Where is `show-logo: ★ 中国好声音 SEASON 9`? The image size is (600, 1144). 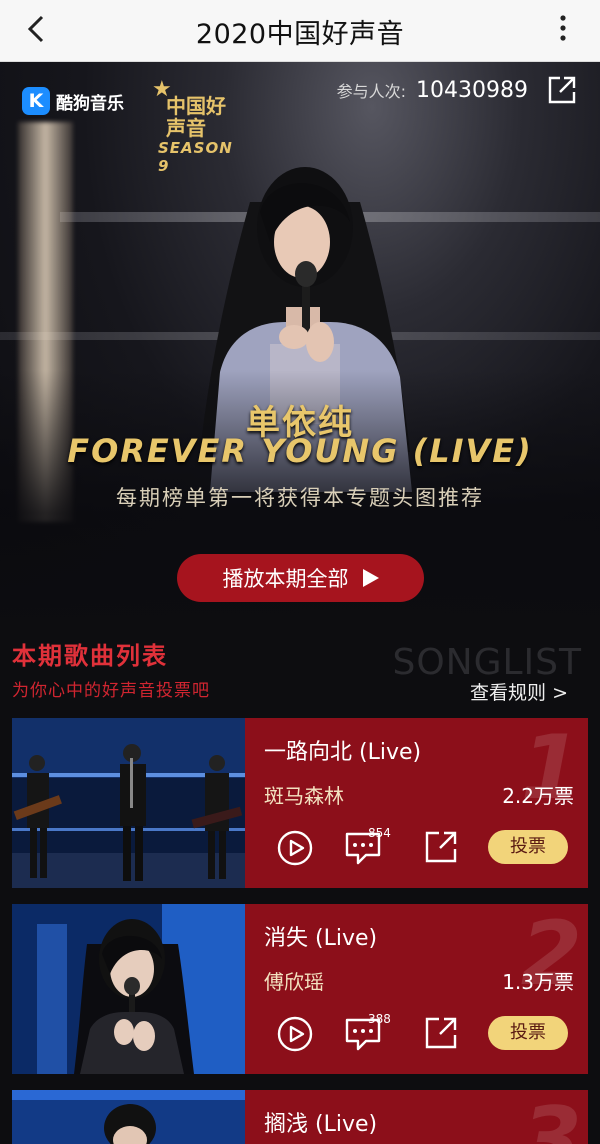
show-logo: ★ 中国好声音 SEASON 9 is located at coordinates (198, 126).